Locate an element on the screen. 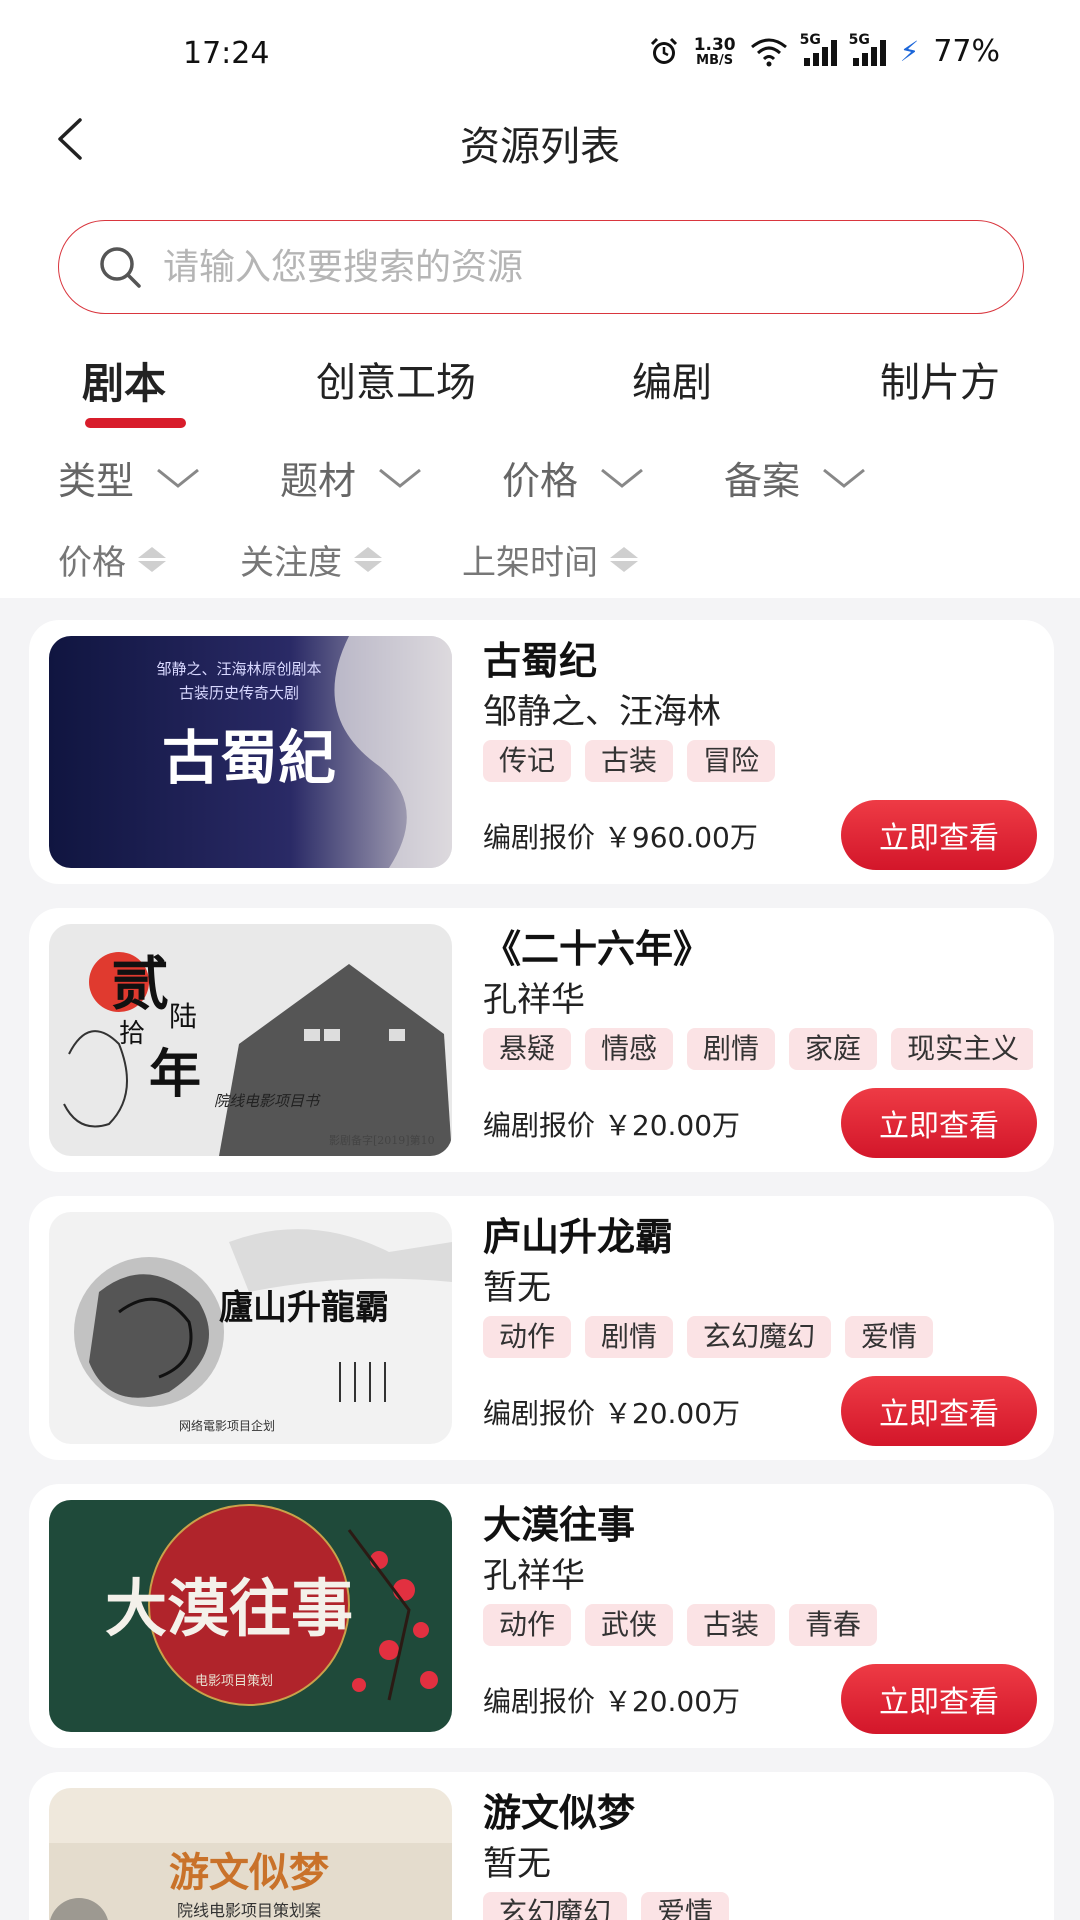 This screenshot has height=1920, width=1080. card-title: 庐山升龙霸 is located at coordinates (578, 1237).